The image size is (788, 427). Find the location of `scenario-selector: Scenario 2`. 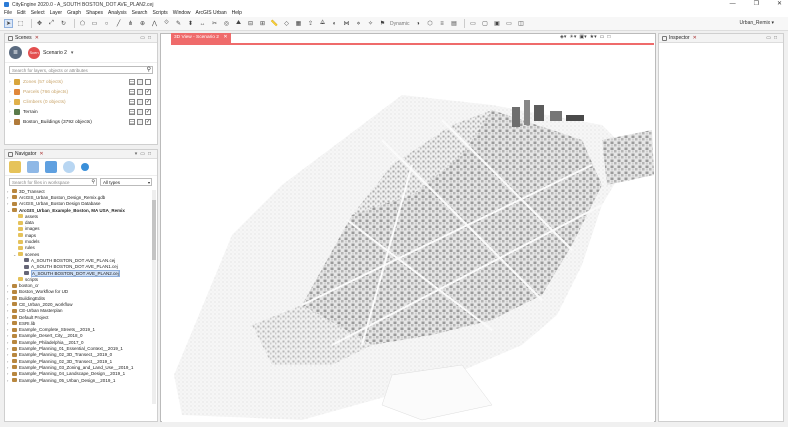

scenario-selector: Scenario 2 is located at coordinates (55, 53).